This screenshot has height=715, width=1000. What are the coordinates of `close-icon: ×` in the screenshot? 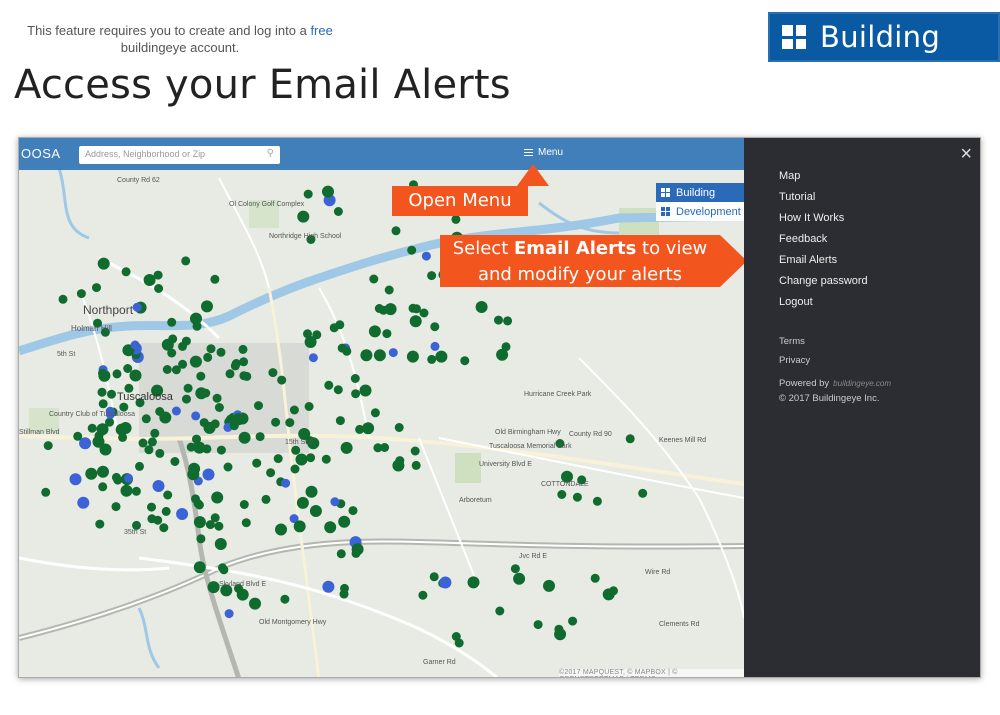 It's located at (966, 154).